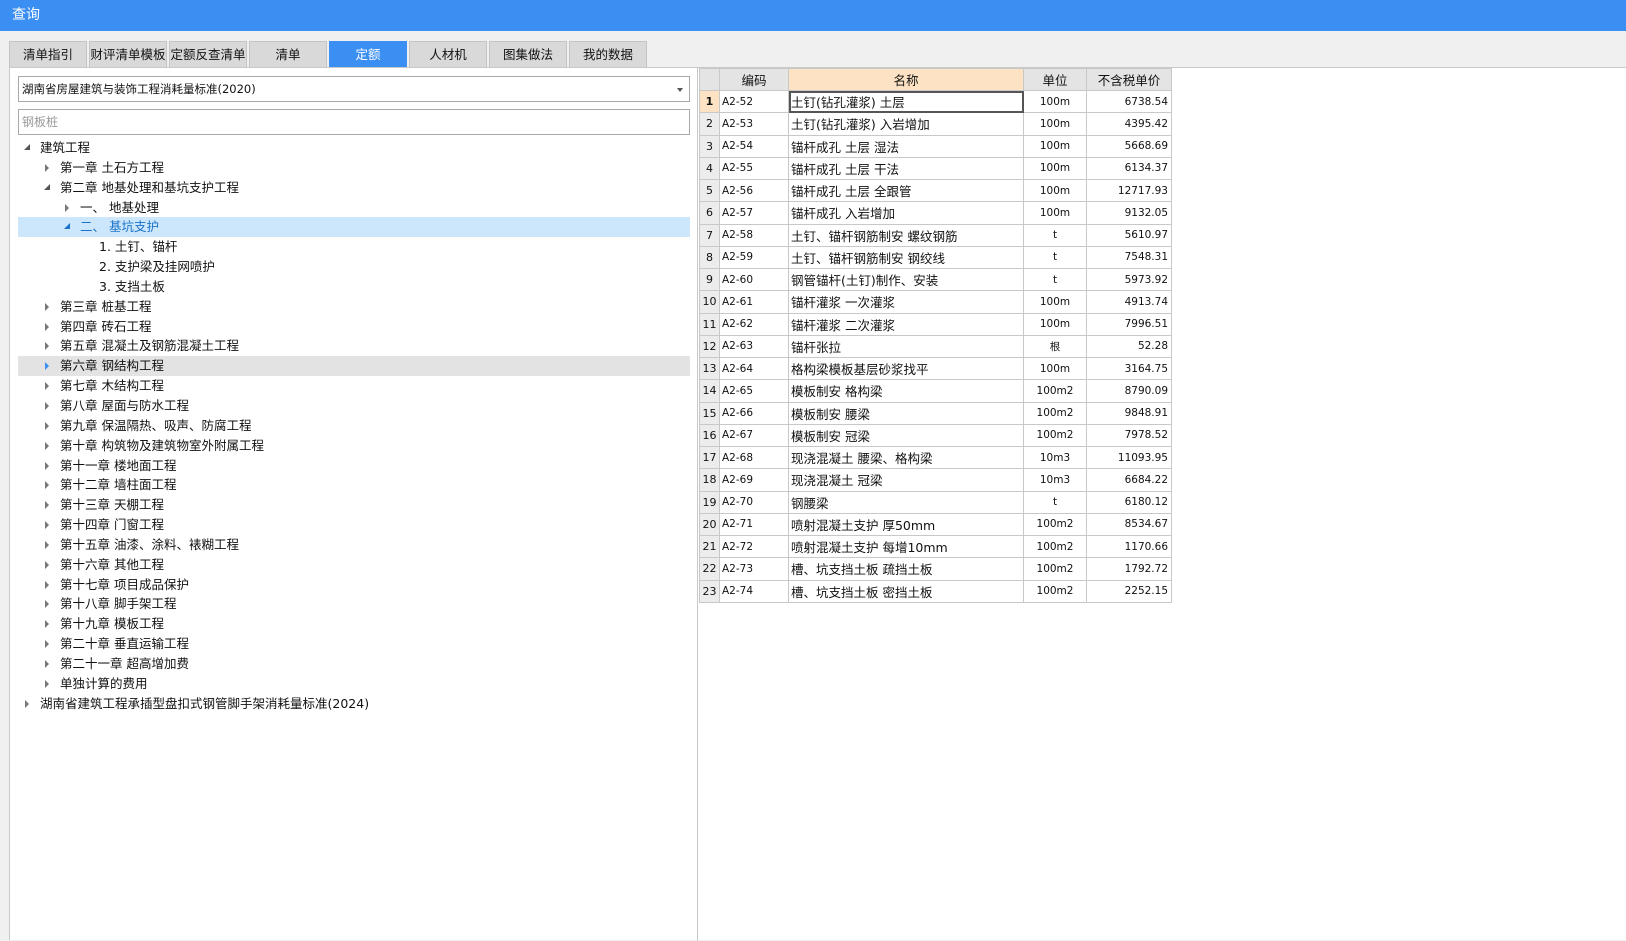 The image size is (1626, 941). I want to click on cell-rn: 16, so click(709, 435).